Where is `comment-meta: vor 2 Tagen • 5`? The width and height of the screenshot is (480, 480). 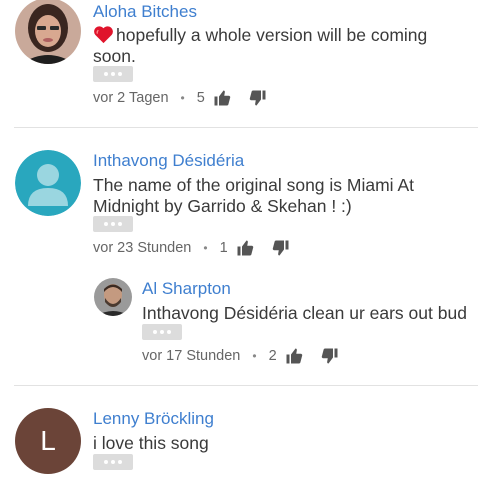 comment-meta: vor 2 Tagen • 5 is located at coordinates (180, 98).